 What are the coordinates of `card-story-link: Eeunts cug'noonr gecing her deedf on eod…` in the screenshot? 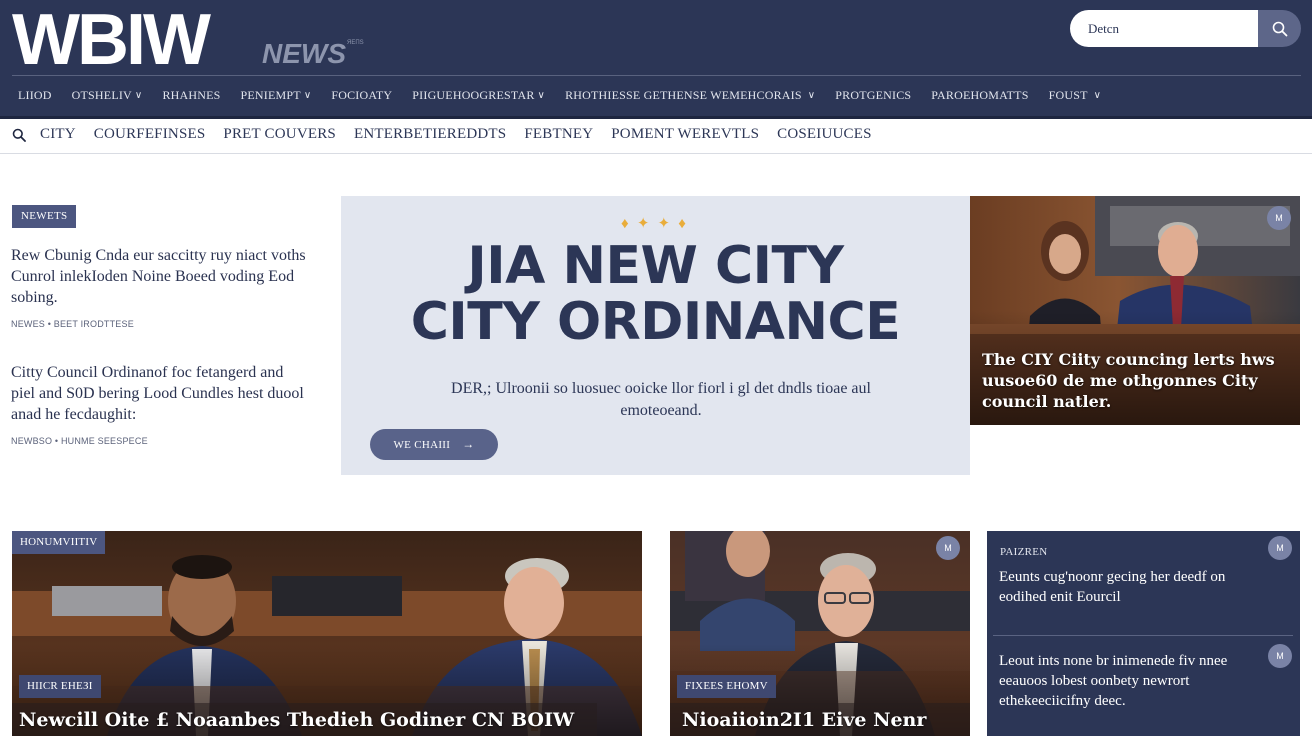 It's located at (1136, 587).